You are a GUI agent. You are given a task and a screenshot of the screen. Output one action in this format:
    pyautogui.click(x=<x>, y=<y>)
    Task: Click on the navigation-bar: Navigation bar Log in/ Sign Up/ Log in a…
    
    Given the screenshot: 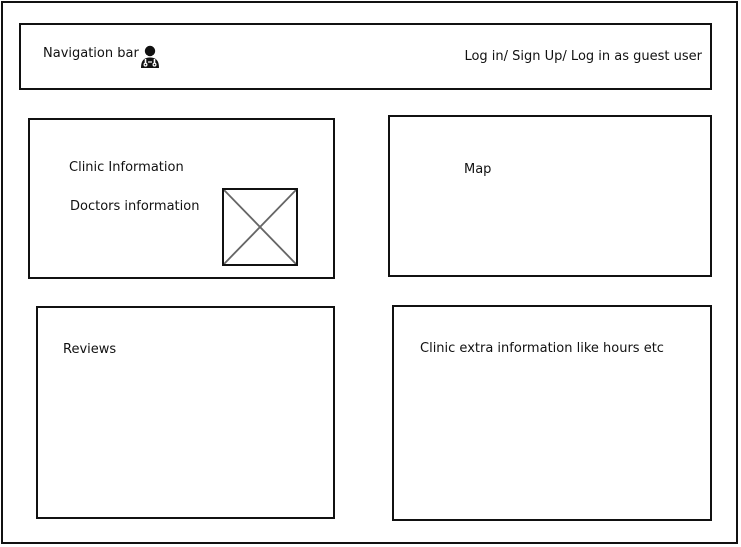 What is the action you would take?
    pyautogui.click(x=365, y=56)
    